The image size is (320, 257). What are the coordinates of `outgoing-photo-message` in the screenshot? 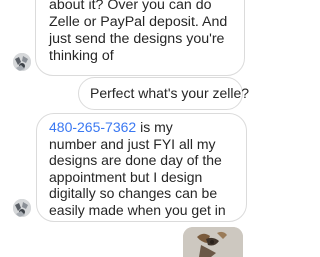 It's located at (213, 242).